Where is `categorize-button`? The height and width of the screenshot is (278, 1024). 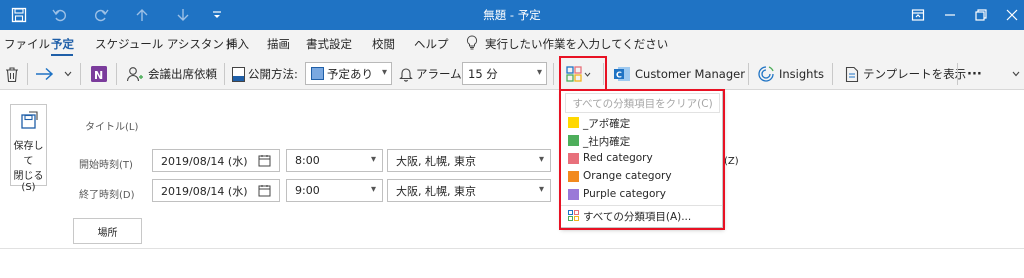 categorize-button is located at coordinates (578, 74).